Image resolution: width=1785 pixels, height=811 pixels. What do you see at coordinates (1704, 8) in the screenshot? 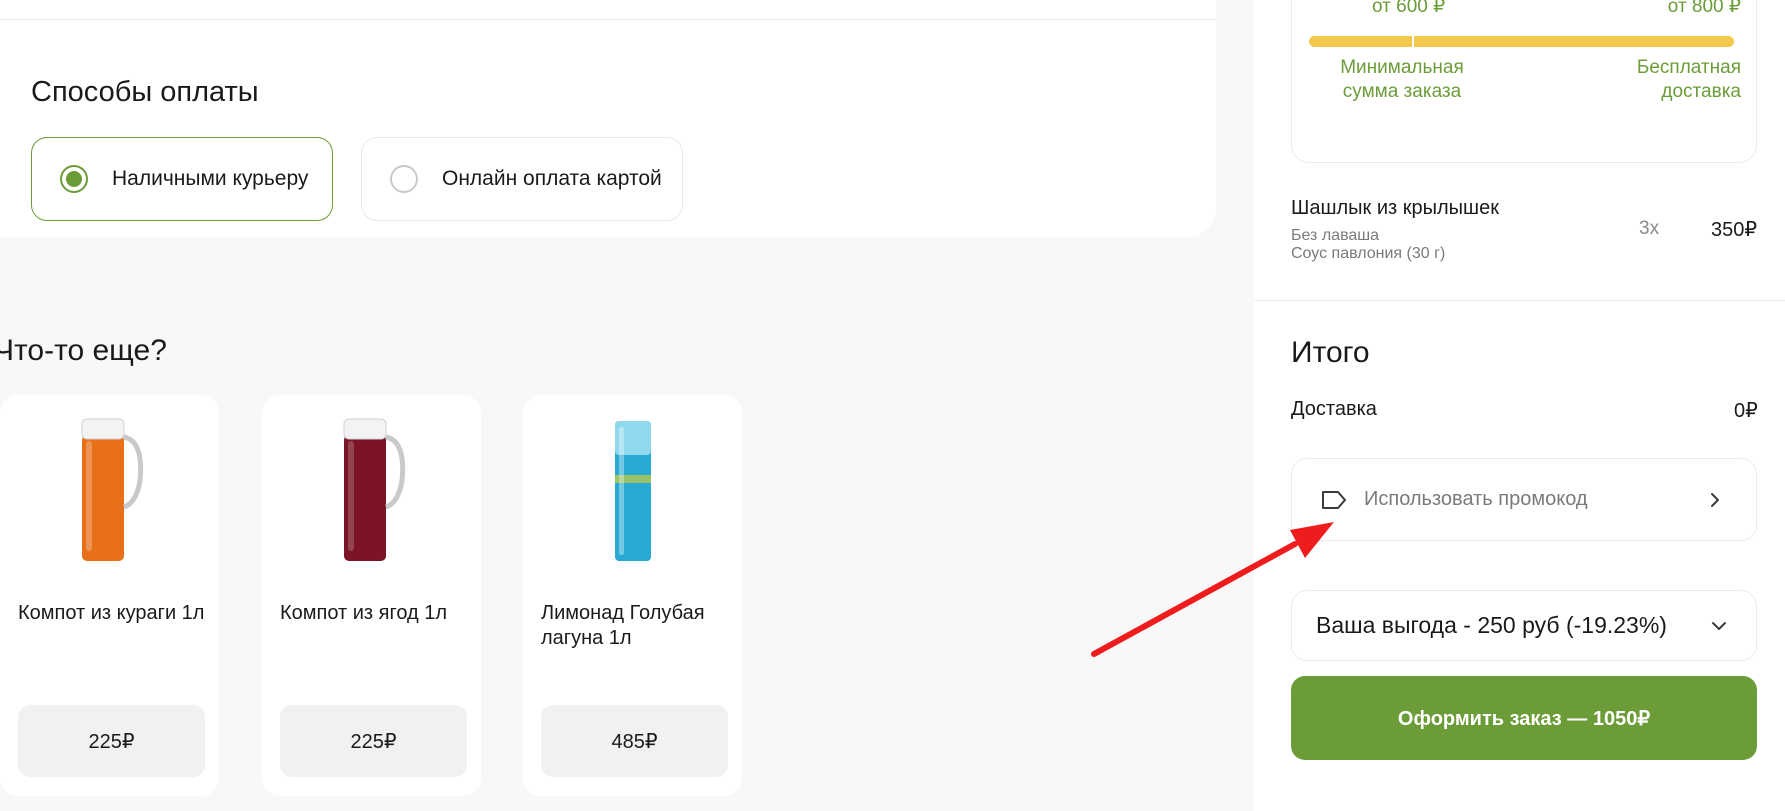
I see `free-delivery-amount: от 800 ₽` at bounding box center [1704, 8].